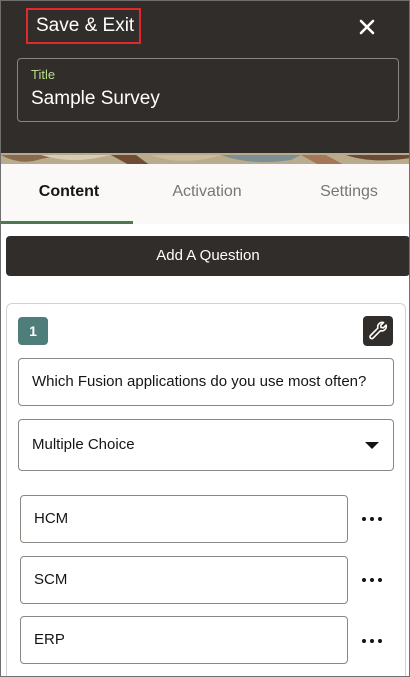 The height and width of the screenshot is (677, 410). Describe the element at coordinates (205, 158) in the screenshot. I see `decorative-banner` at that location.